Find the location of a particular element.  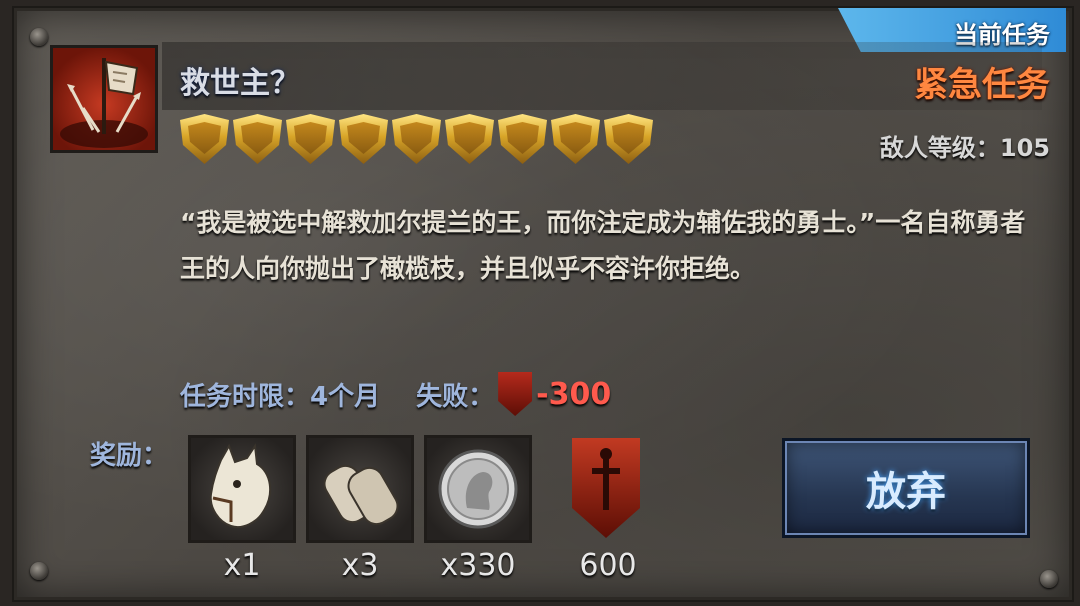

fail-value: -300 is located at coordinates (574, 394).